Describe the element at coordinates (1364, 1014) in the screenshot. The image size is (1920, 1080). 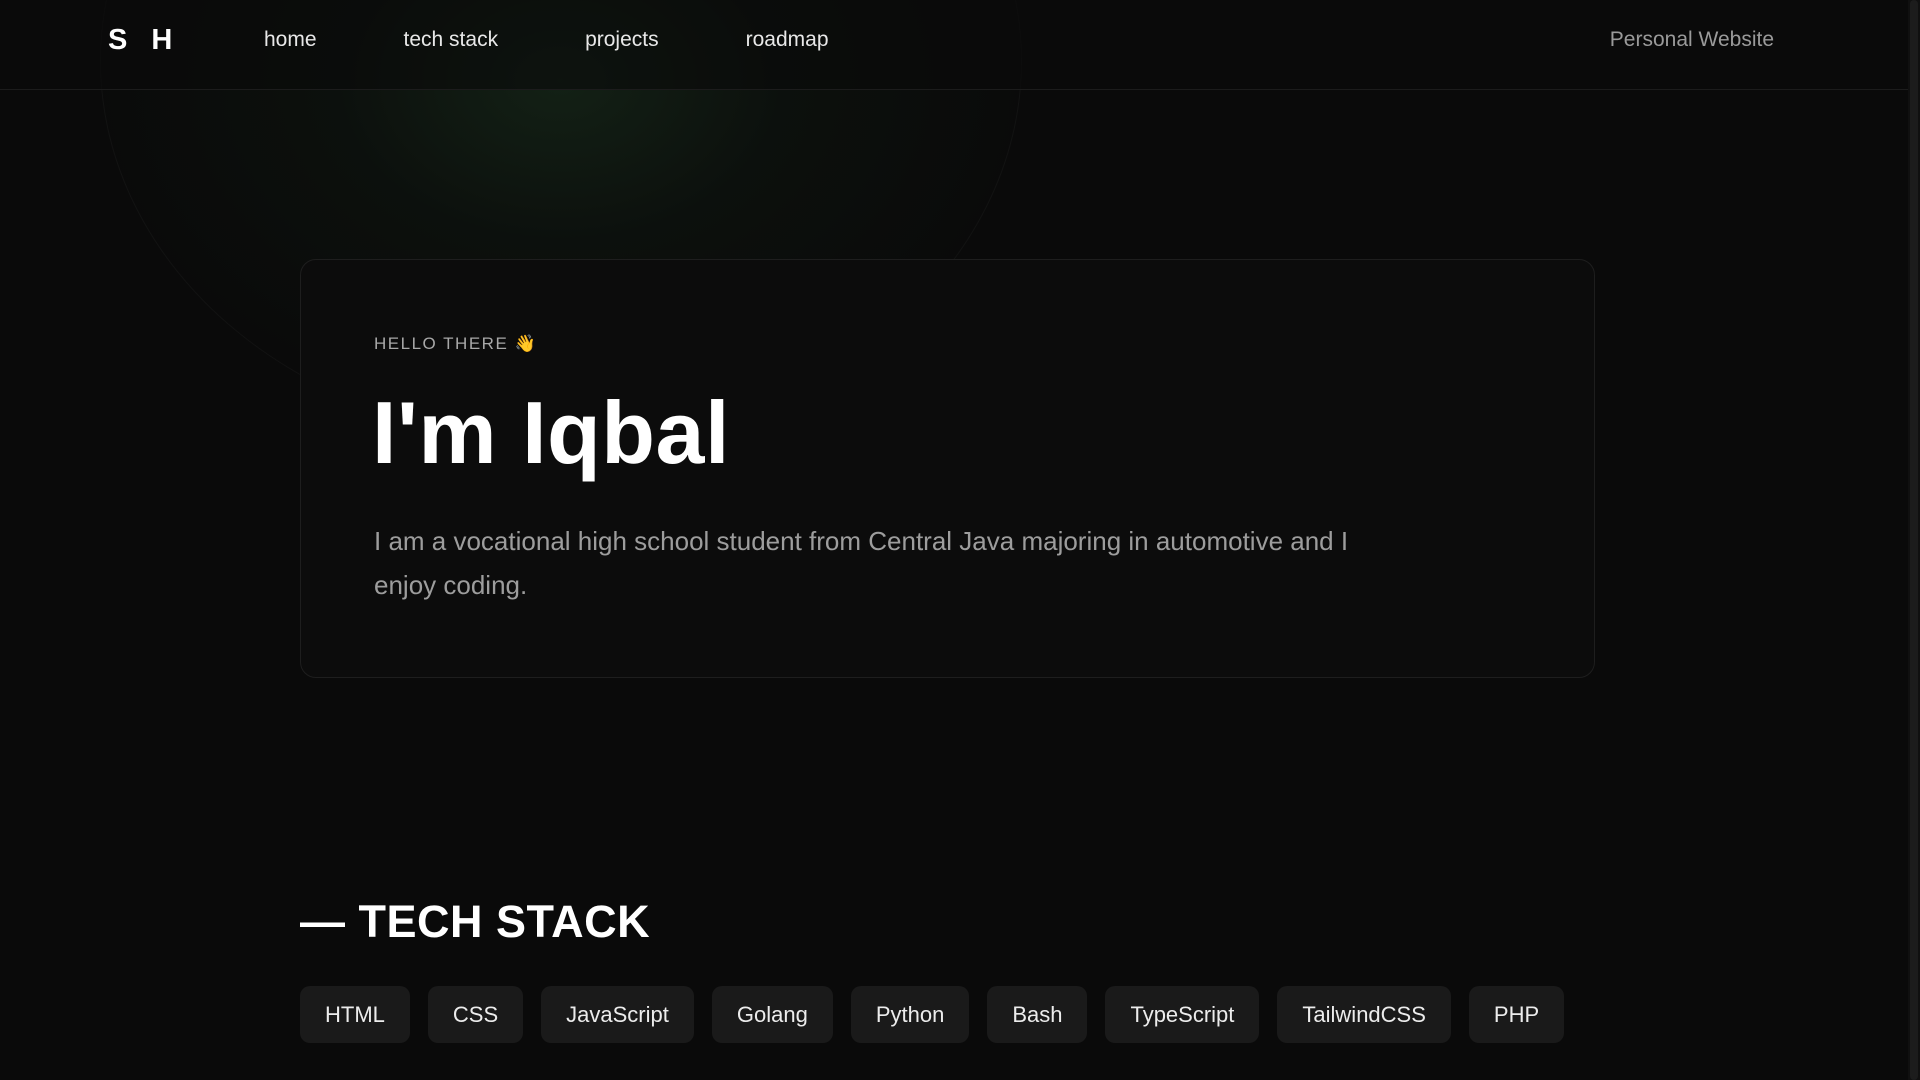
I see `tech-chip-tailwindcss: TailwindCSS` at that location.